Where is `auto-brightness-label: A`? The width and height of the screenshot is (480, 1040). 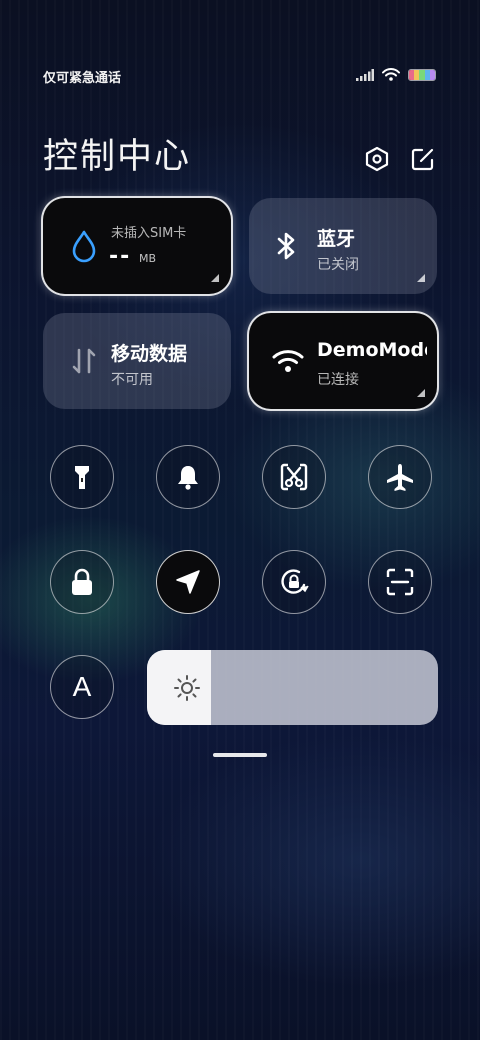 auto-brightness-label: A is located at coordinates (82, 686).